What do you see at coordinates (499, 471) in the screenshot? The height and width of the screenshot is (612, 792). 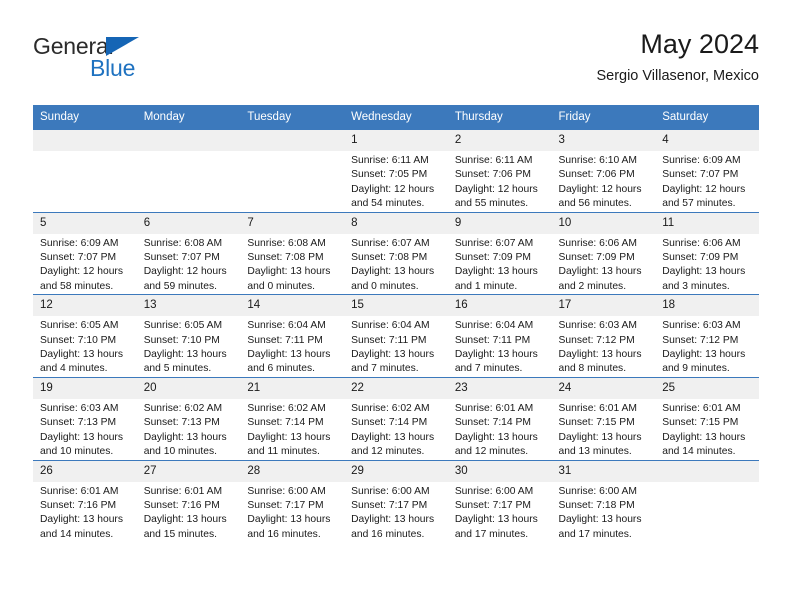 I see `day-number: 30` at bounding box center [499, 471].